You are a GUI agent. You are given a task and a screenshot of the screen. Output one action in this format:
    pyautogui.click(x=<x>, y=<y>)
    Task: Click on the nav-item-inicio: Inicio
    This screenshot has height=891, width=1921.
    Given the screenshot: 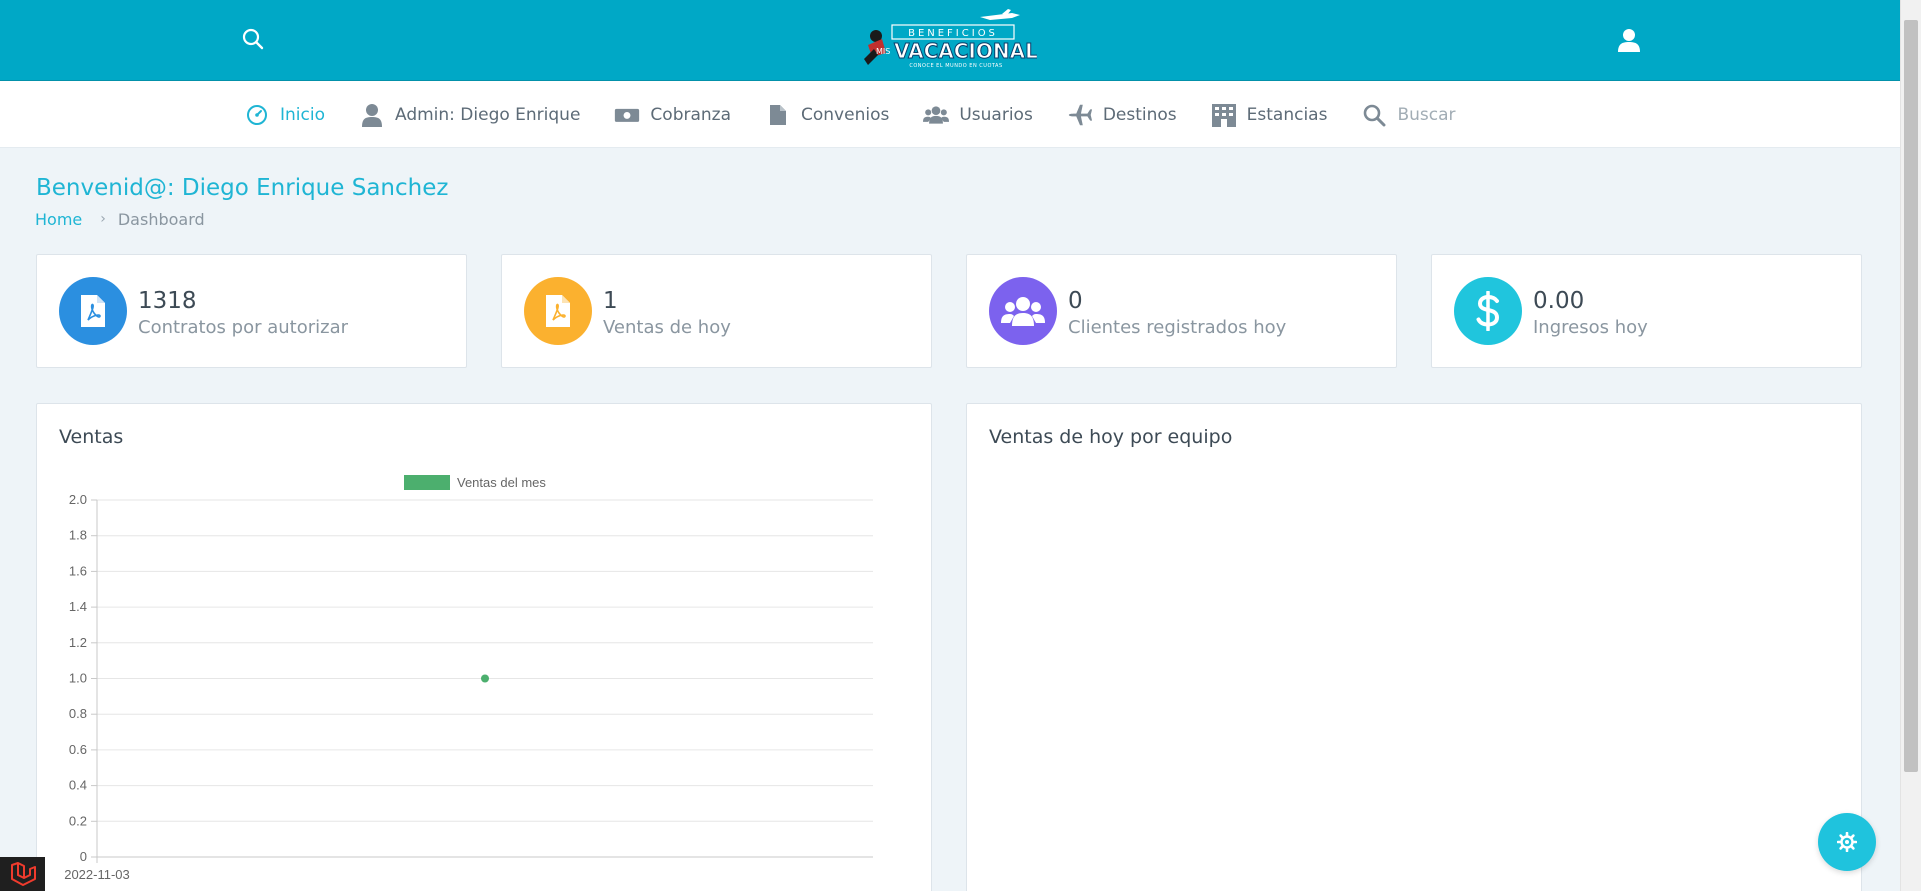 What is the action you would take?
    pyautogui.click(x=284, y=114)
    